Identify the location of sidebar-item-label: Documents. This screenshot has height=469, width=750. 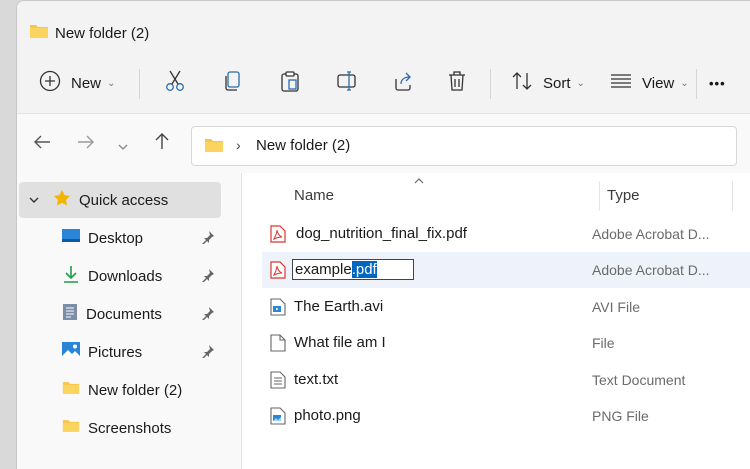
(124, 314).